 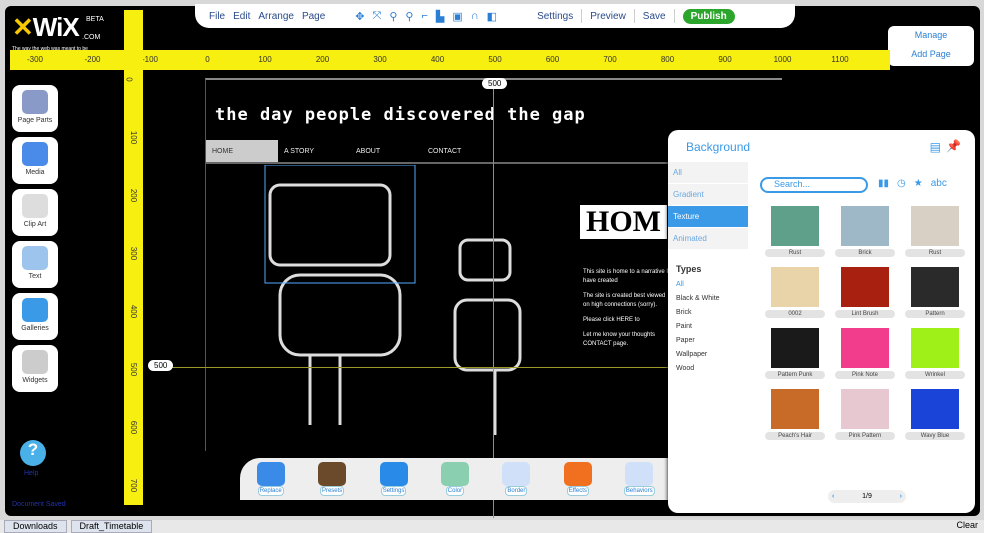 I want to click on texture-item: Lint Brush, so click(x=865, y=292).